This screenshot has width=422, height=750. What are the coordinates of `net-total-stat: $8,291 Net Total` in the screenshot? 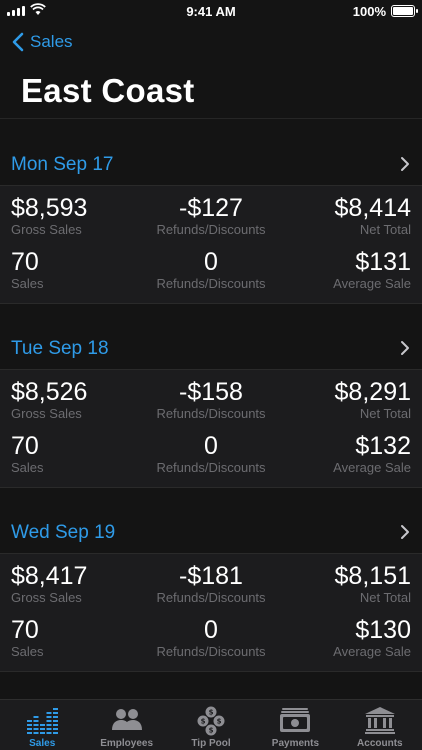 It's located at (341, 400).